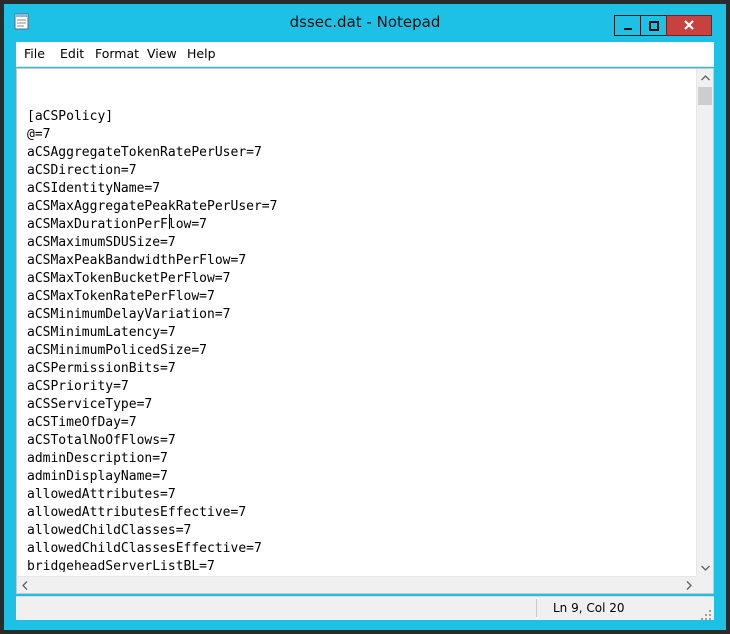 This screenshot has width=730, height=634. Describe the element at coordinates (706, 613) in the screenshot. I see `resize-grip-icon` at that location.